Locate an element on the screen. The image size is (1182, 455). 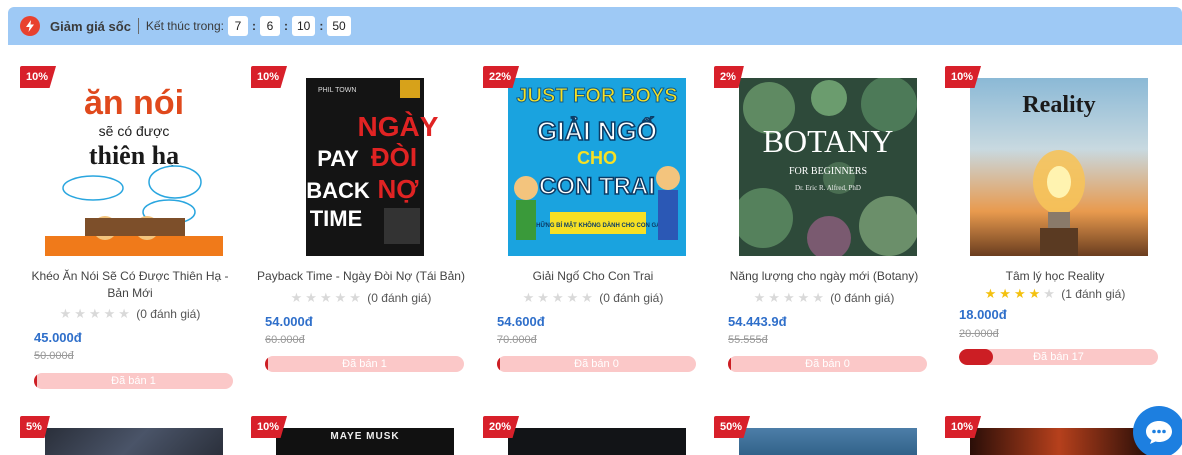
cover-text: Dr. Eric R. Alfred, PhD is located at coordinates (828, 188).